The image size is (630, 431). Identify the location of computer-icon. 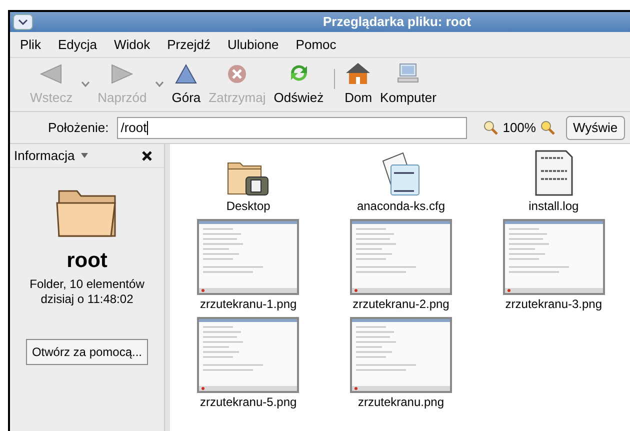
(408, 72).